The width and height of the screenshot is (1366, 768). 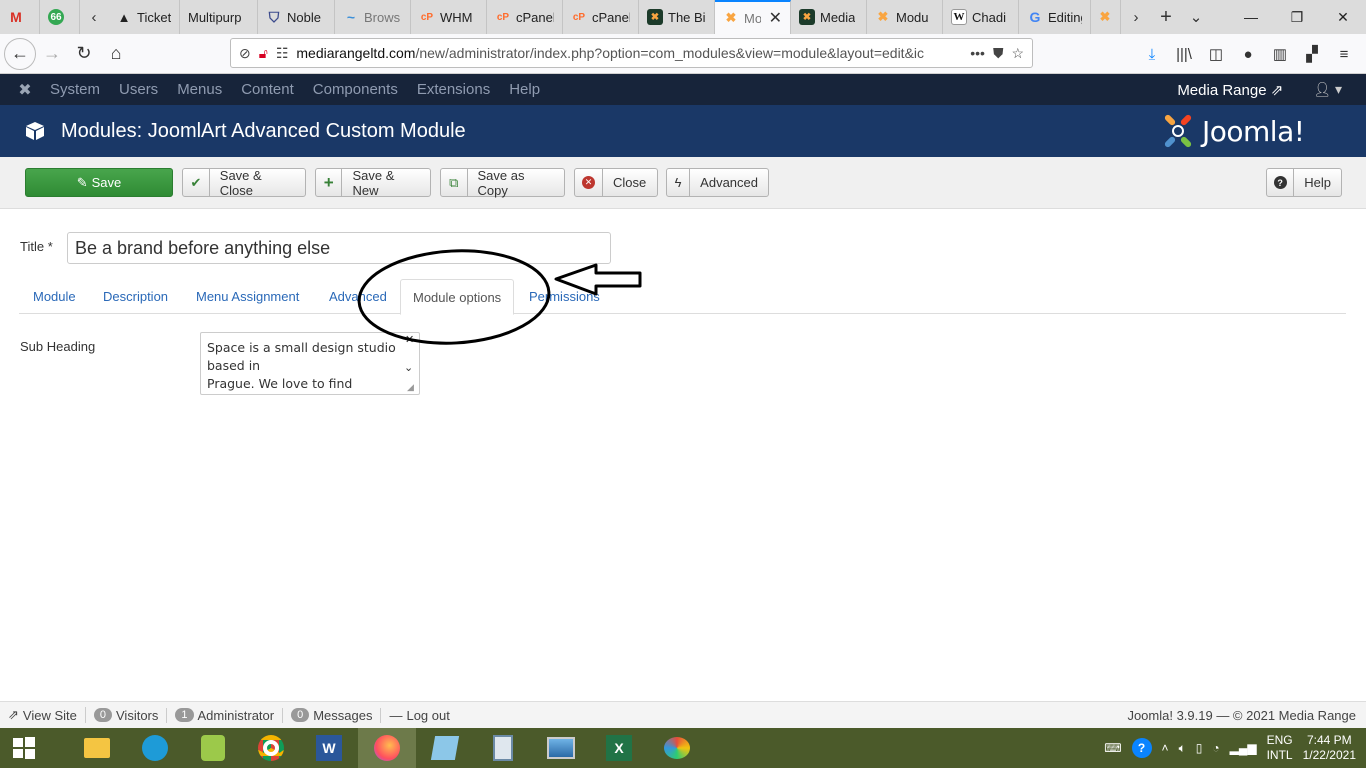 What do you see at coordinates (135, 296) in the screenshot?
I see `tab-description: Description` at bounding box center [135, 296].